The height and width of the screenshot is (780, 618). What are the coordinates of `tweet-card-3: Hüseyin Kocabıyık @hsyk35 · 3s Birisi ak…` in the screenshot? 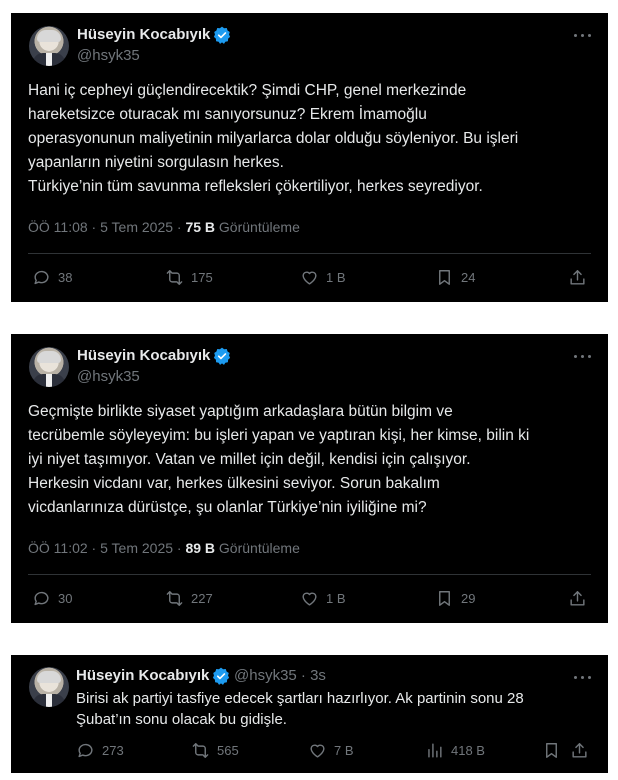 It's located at (309, 714).